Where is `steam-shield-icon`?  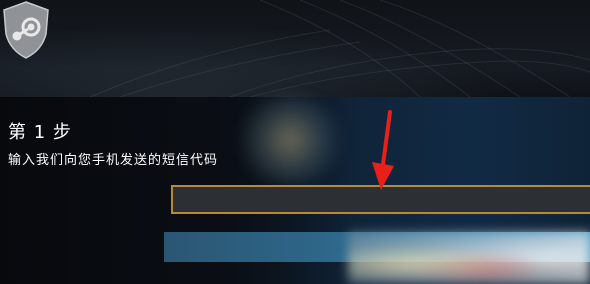 steam-shield-icon is located at coordinates (26, 30).